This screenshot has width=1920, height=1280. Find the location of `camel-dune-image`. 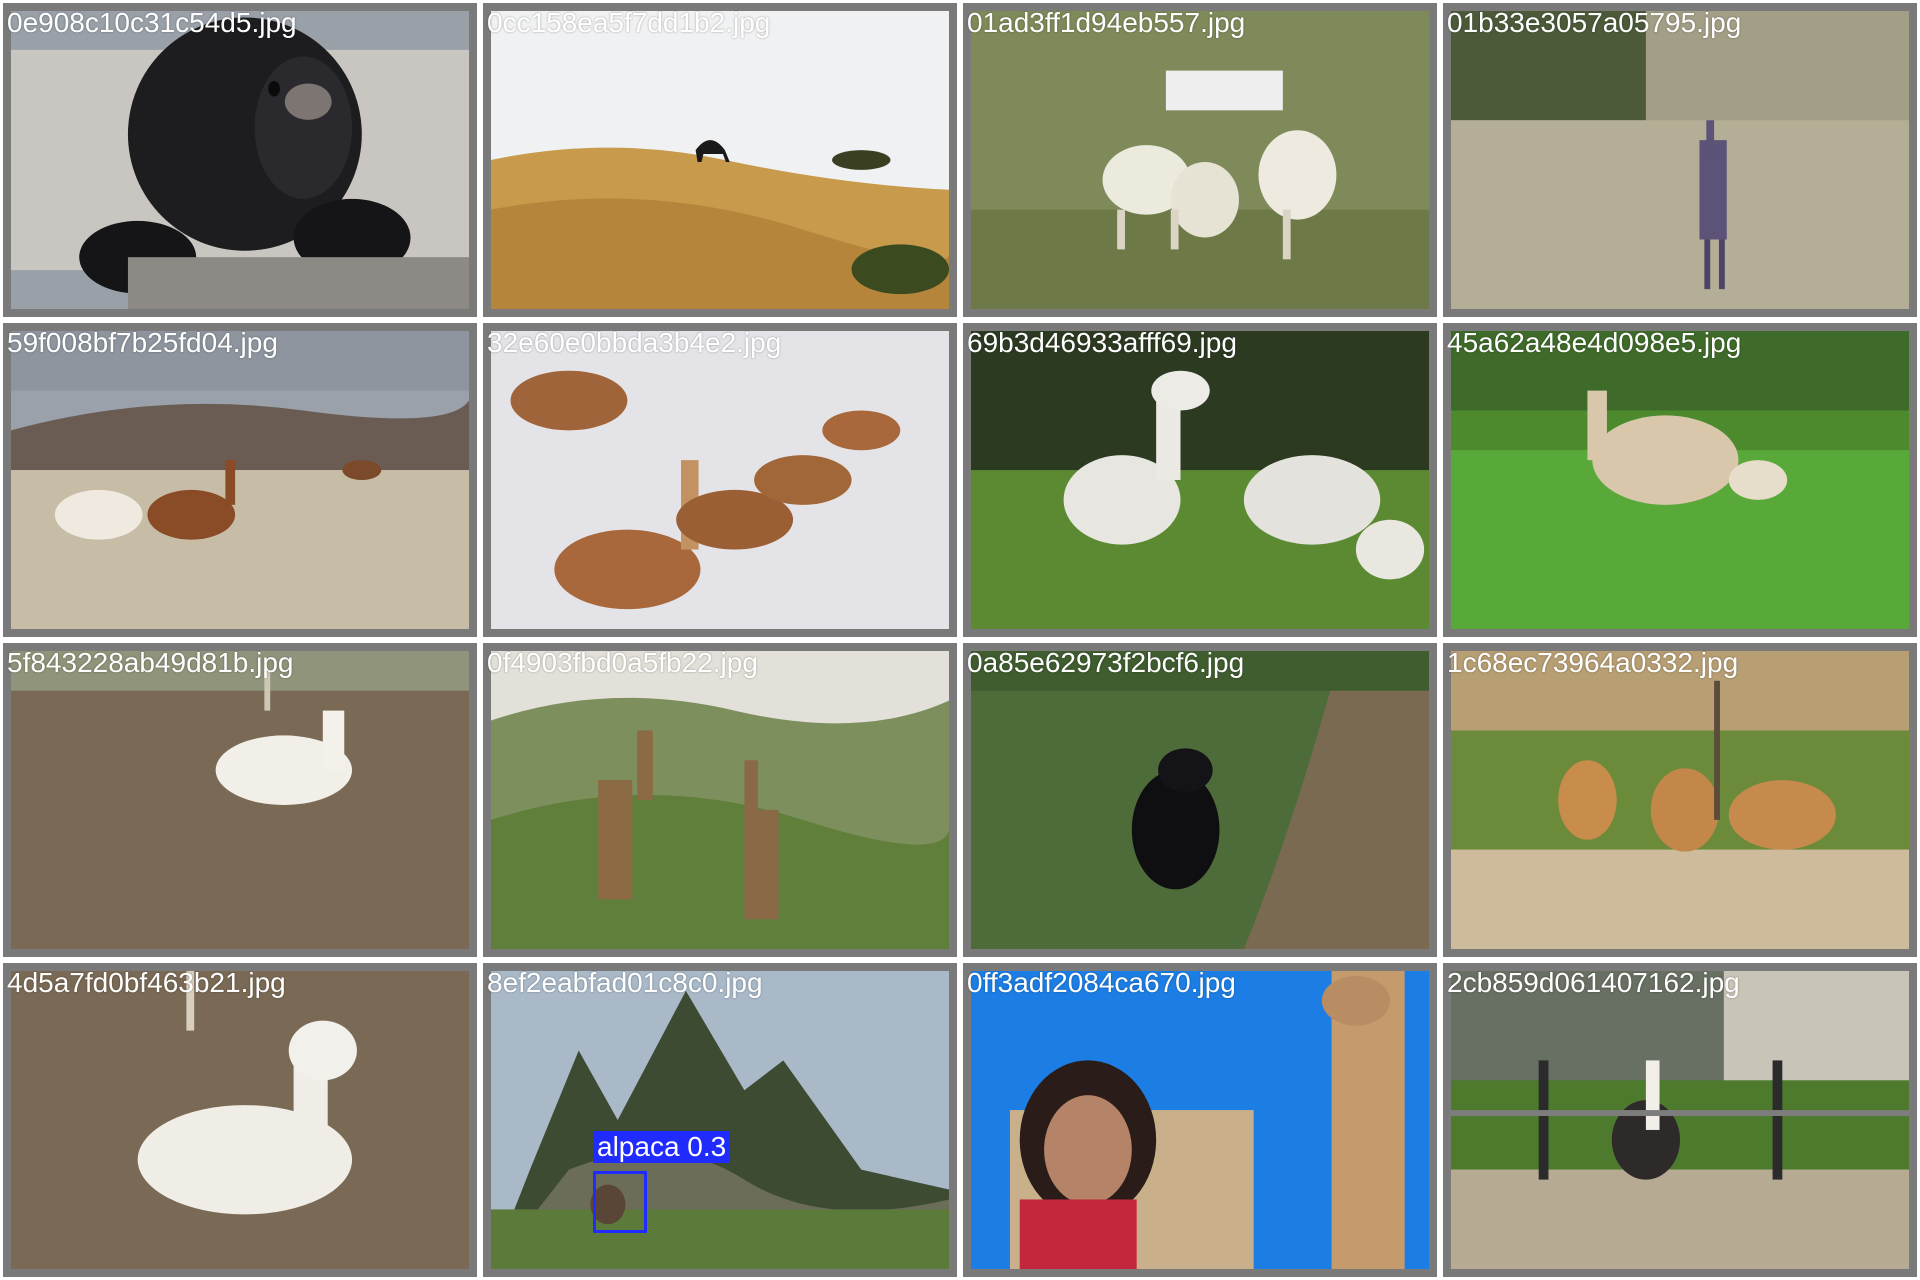

camel-dune-image is located at coordinates (720, 160).